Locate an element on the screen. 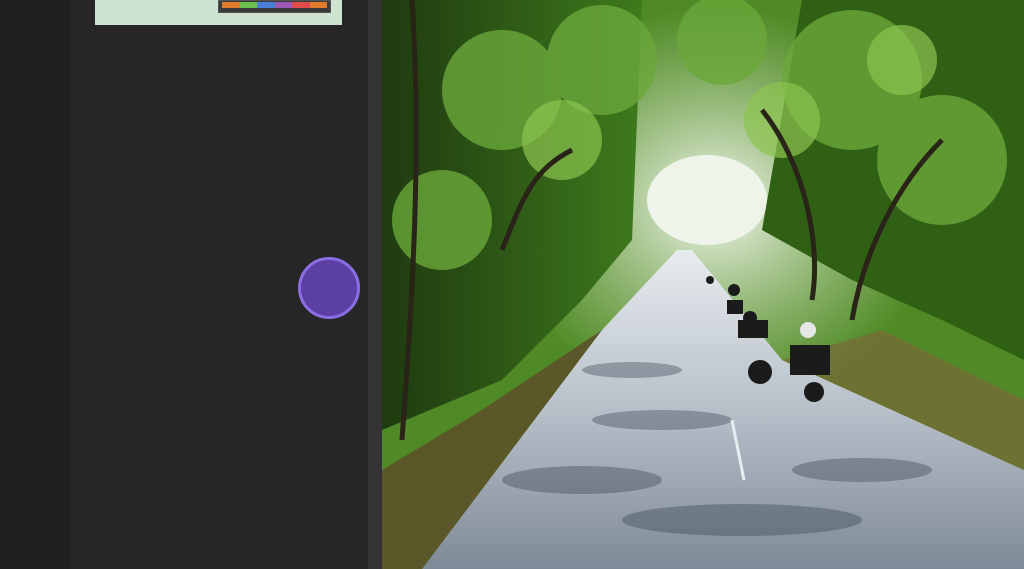 Image resolution: width=1024 pixels, height=569 pixels. left-rail is located at coordinates (35, 284).